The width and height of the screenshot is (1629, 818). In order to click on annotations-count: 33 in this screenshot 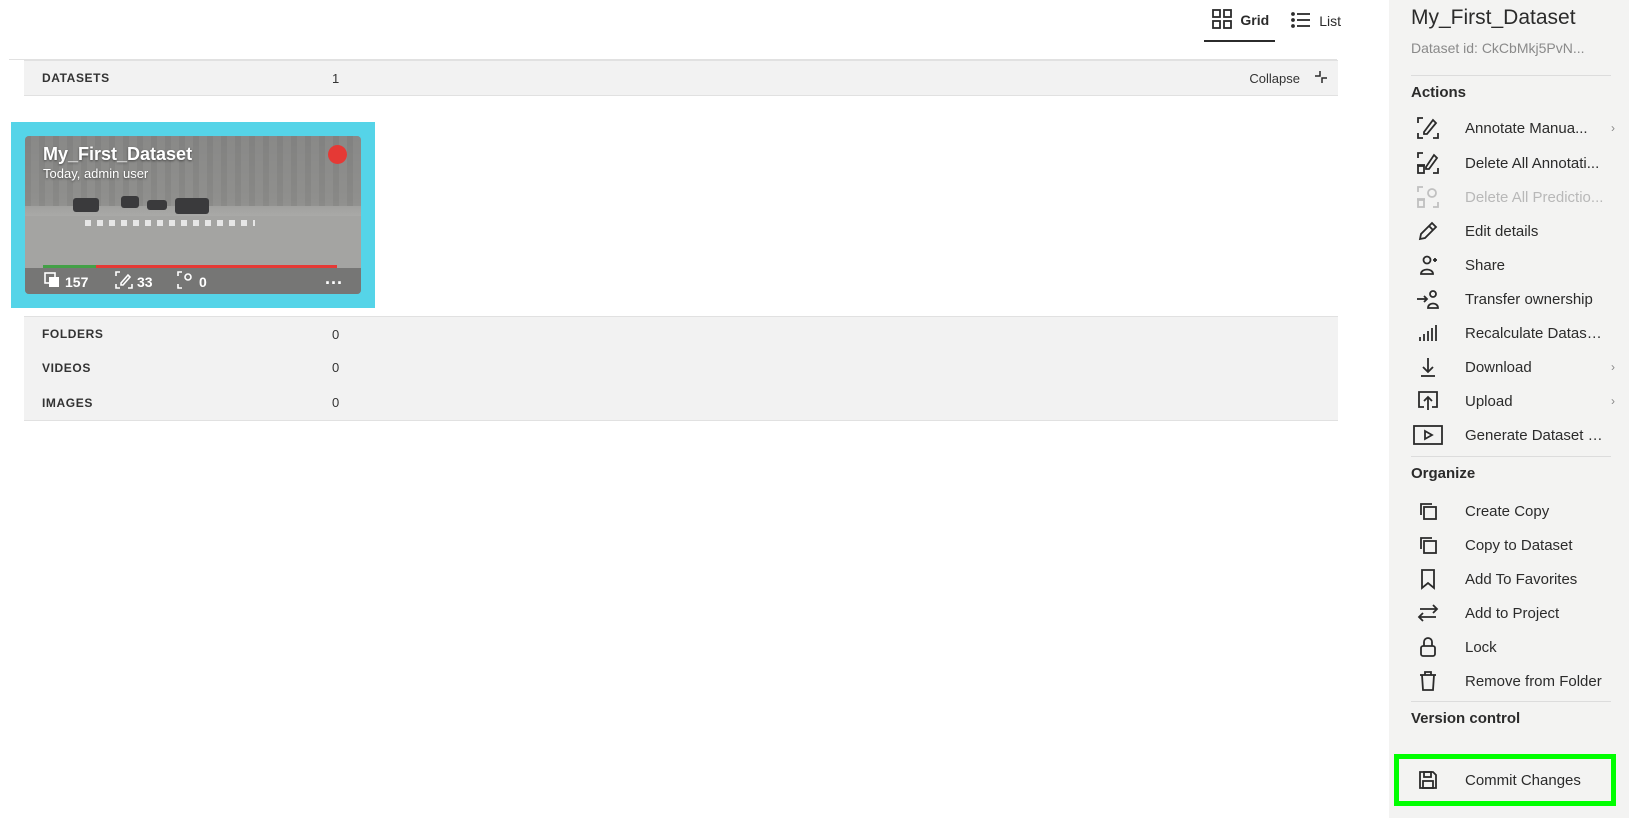, I will do `click(145, 281)`.